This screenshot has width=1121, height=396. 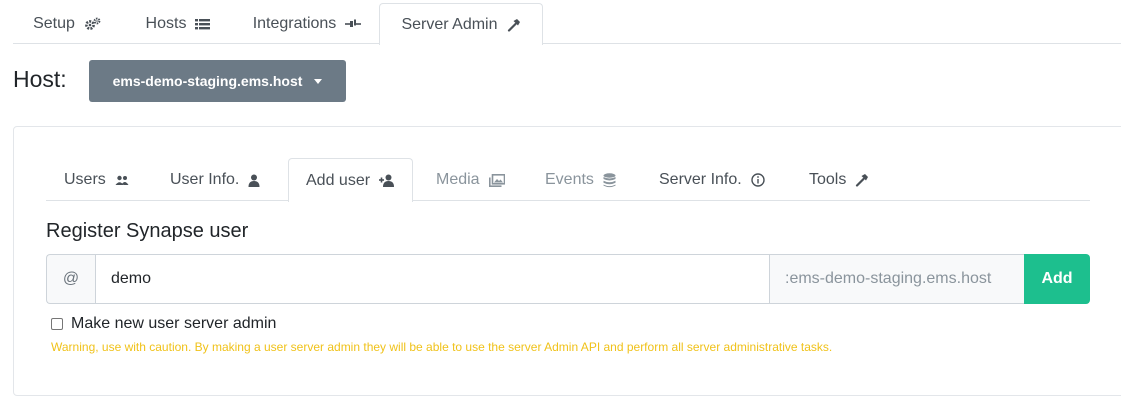 I want to click on tab-add-user: Add user, so click(x=351, y=180).